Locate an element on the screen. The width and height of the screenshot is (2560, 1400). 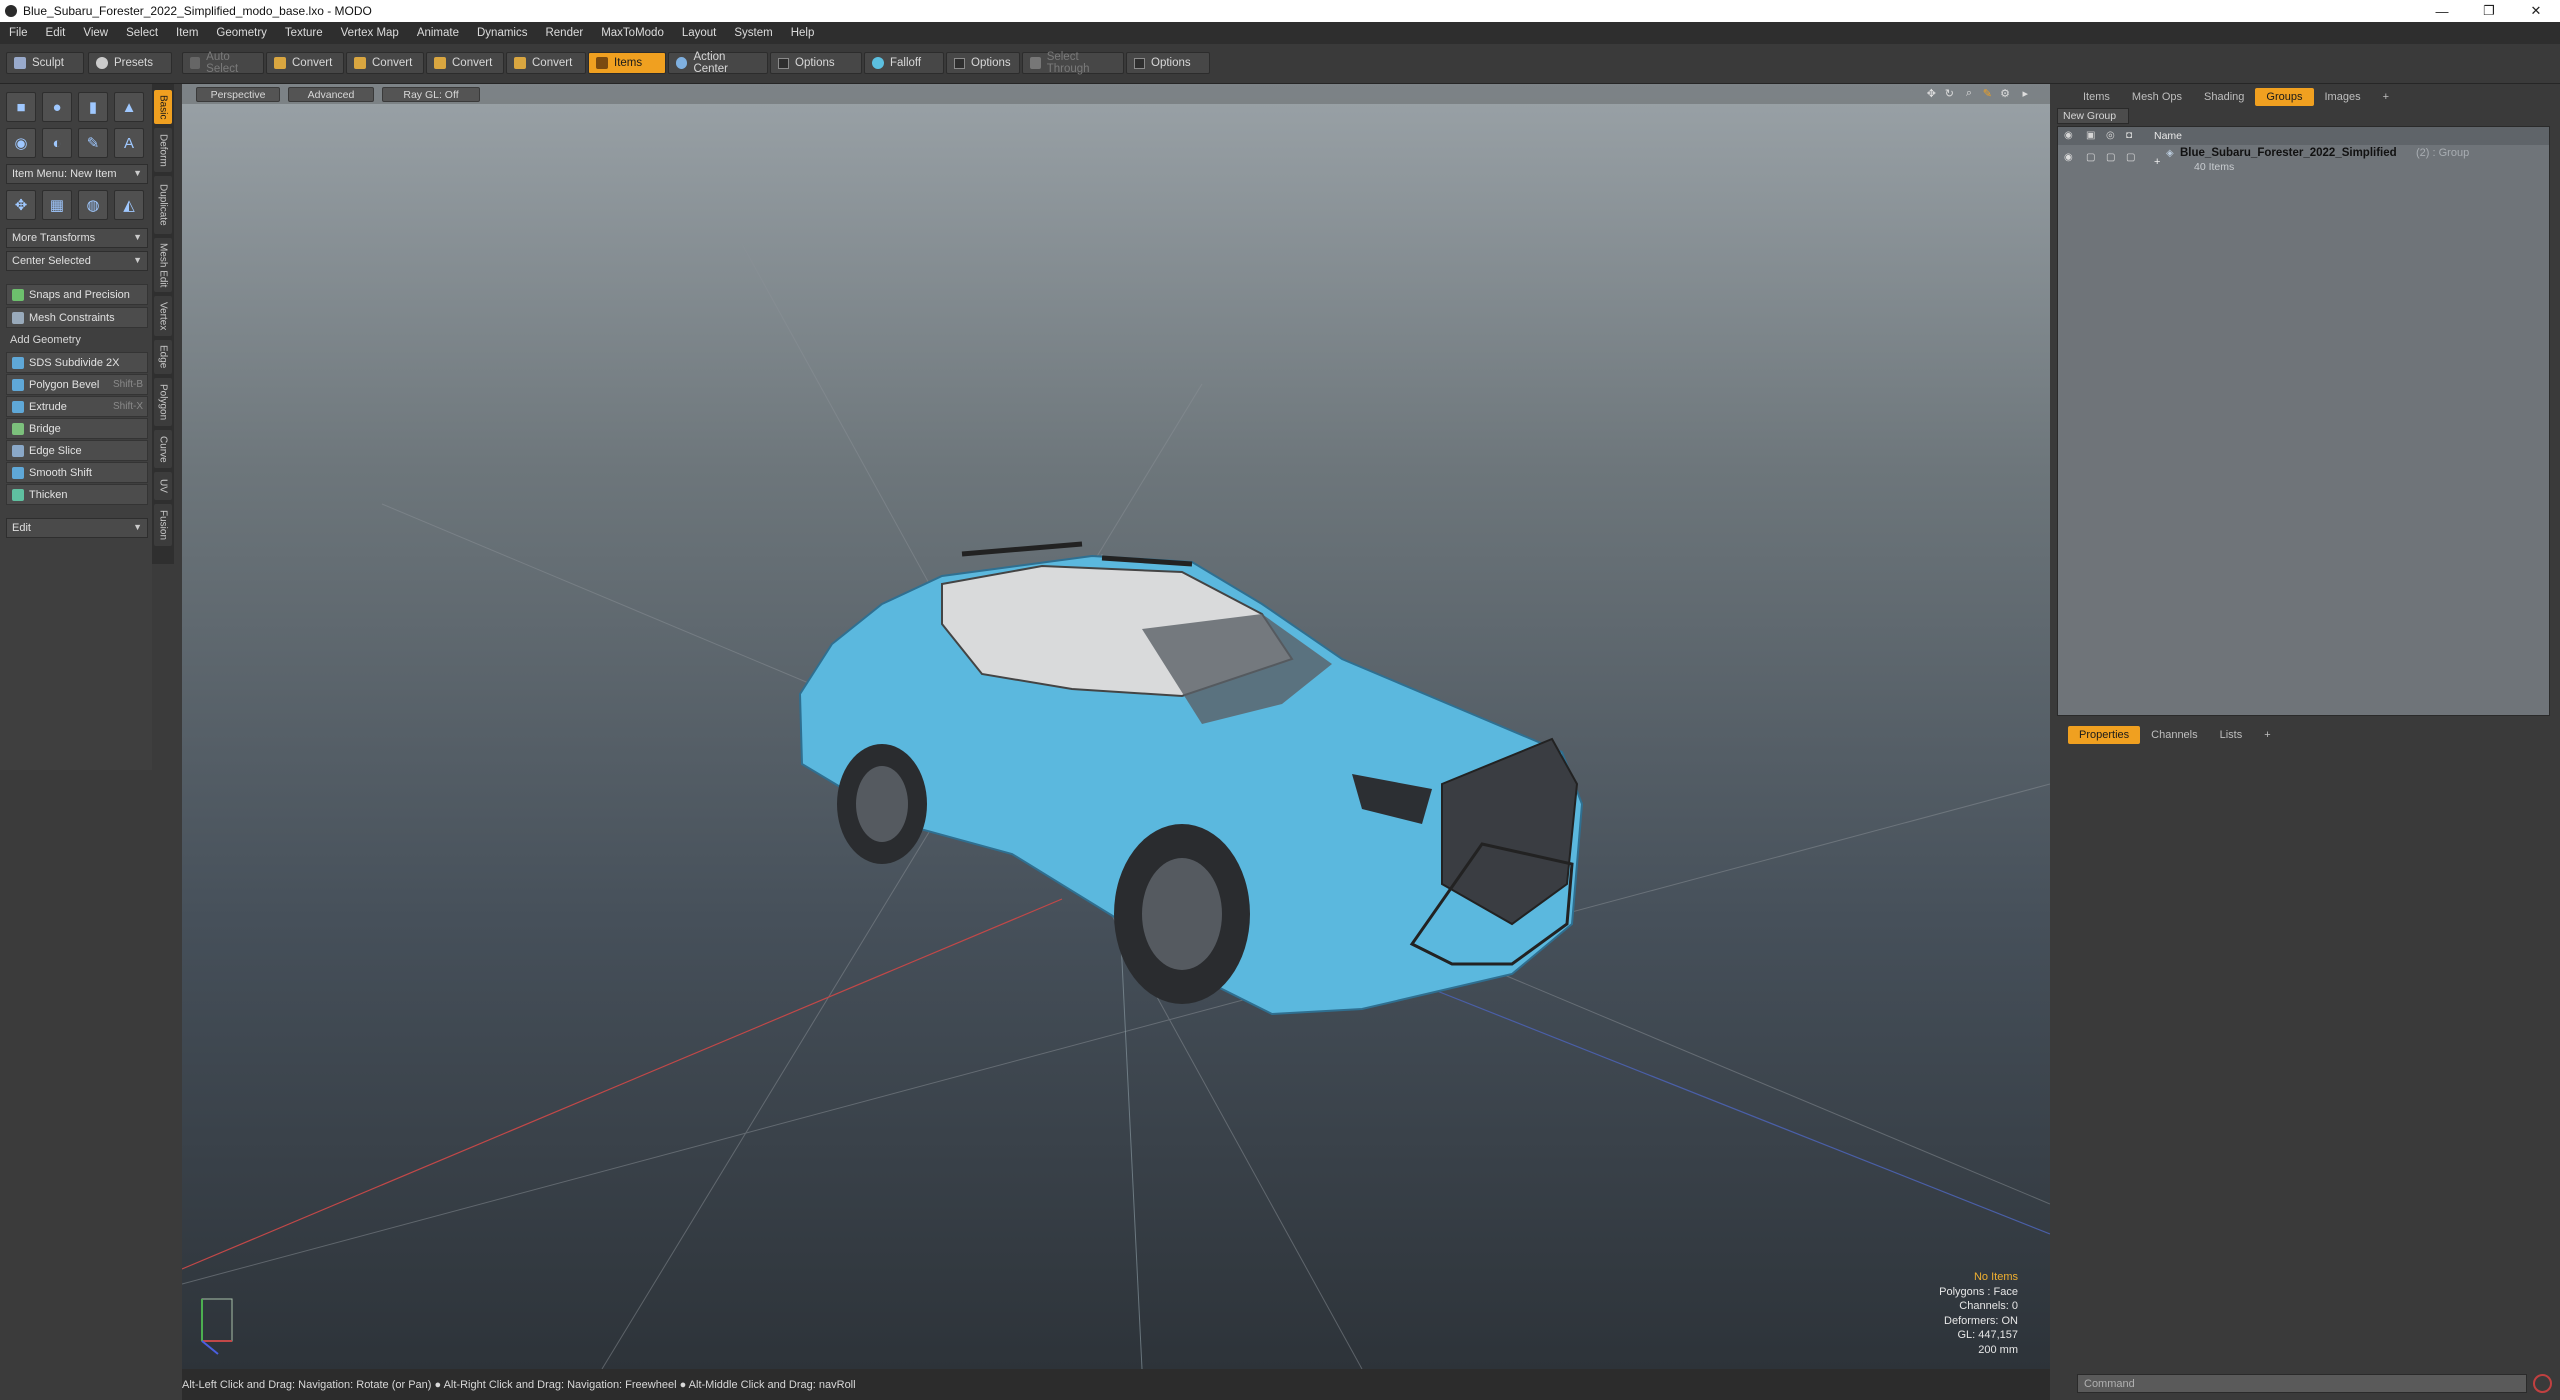
menu-maxtomodo: MaxToModo is located at coordinates (632, 33).